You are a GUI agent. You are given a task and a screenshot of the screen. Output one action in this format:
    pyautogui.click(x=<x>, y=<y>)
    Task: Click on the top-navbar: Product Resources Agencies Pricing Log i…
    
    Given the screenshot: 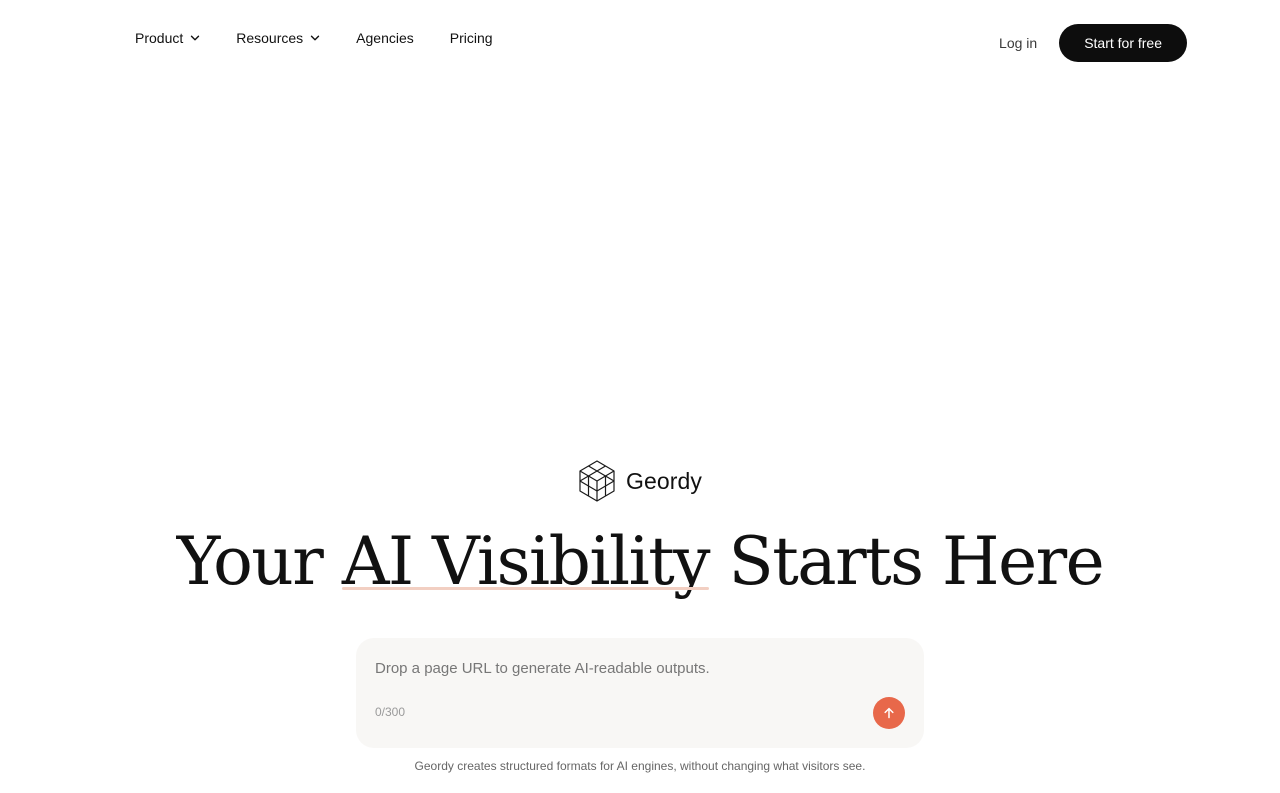 What is the action you would take?
    pyautogui.click(x=640, y=42)
    